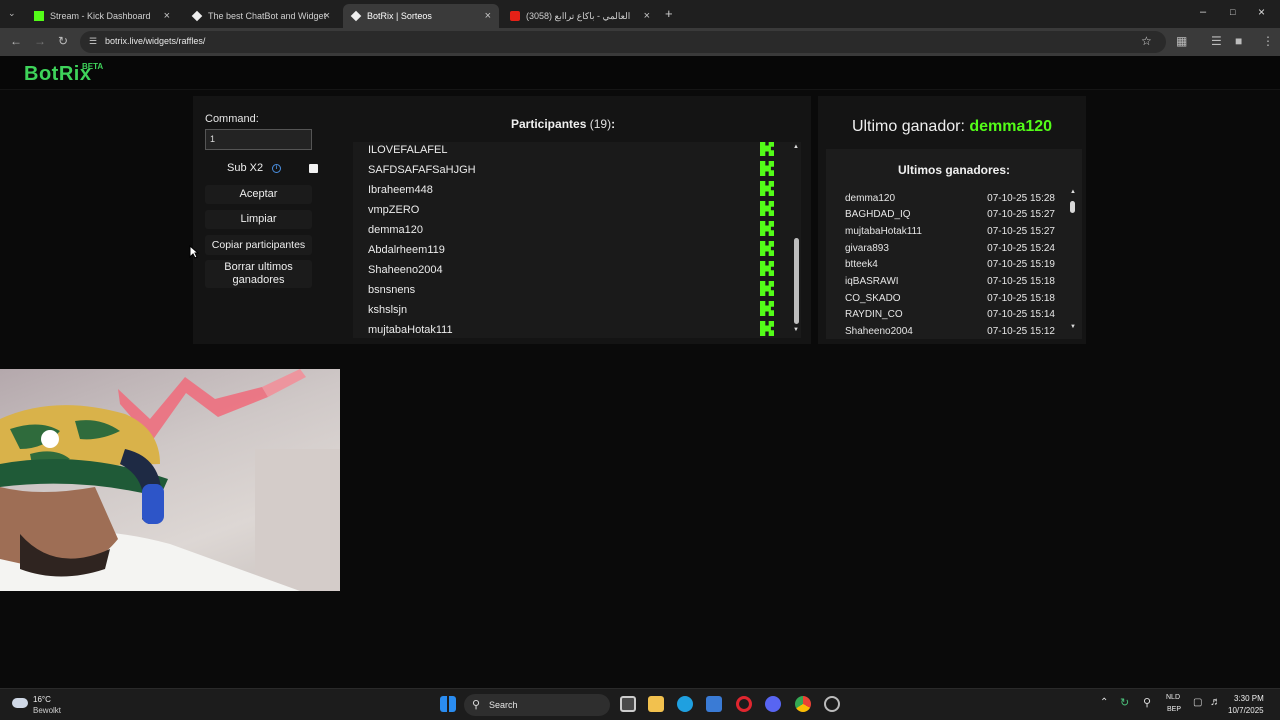 Image resolution: width=1280 pixels, height=720 pixels. Describe the element at coordinates (1249, 698) in the screenshot. I see `clock-time: 3:30 PM` at that location.